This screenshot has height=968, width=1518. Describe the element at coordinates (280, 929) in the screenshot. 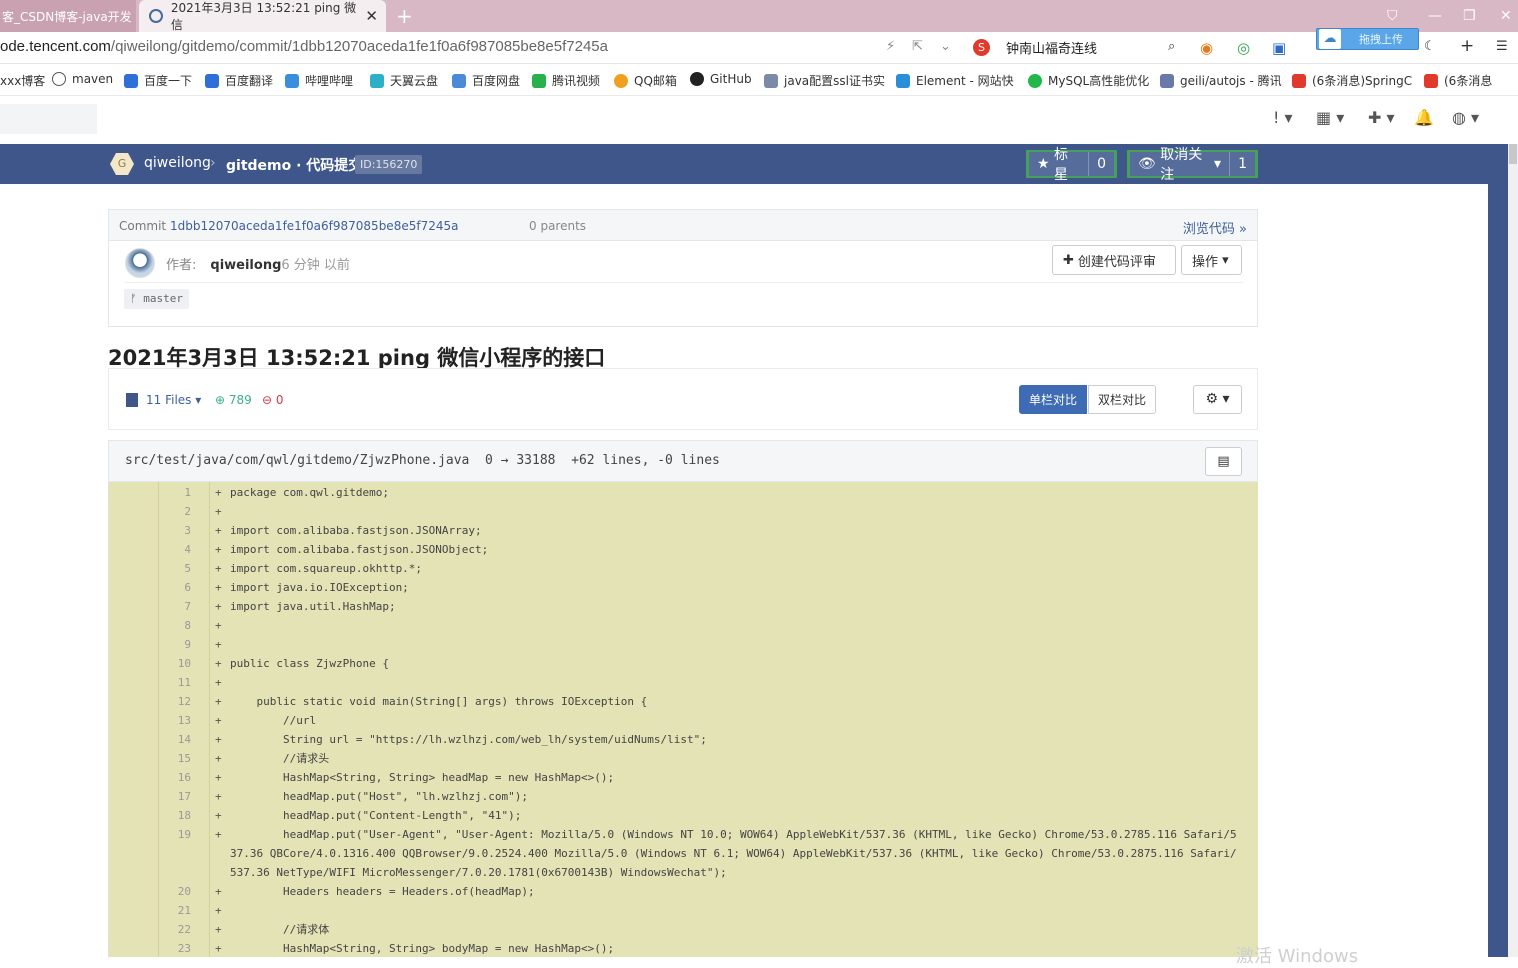

I see `code-text: //请求体` at that location.